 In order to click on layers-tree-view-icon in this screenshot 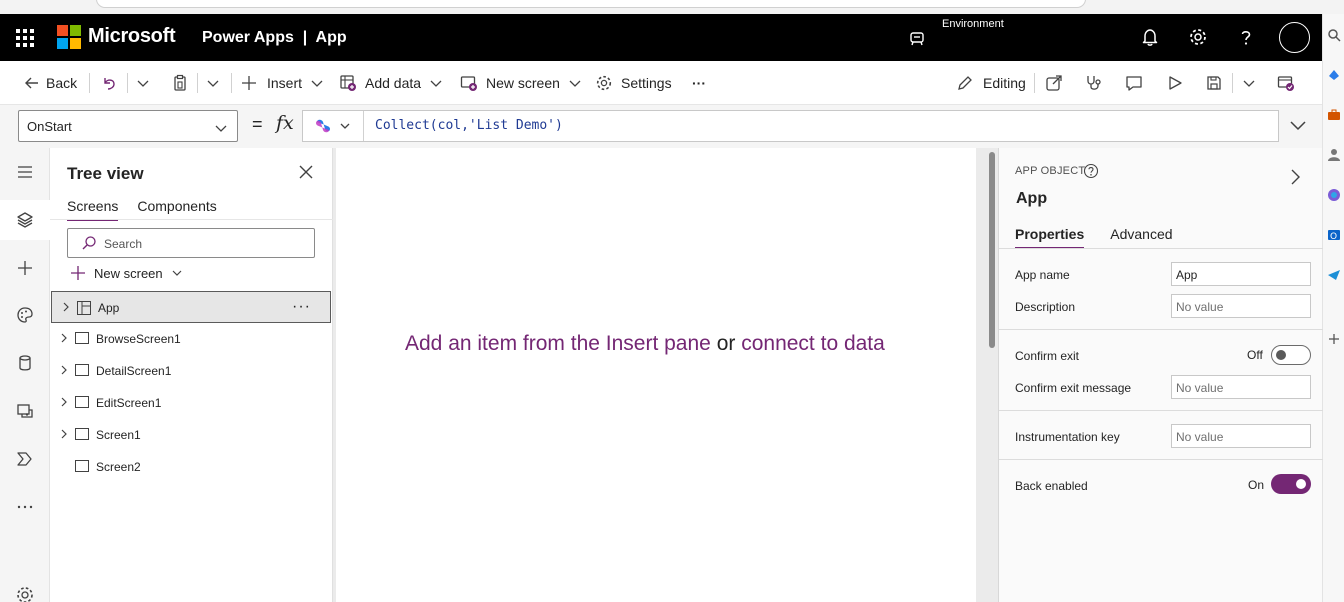, I will do `click(25, 220)`.